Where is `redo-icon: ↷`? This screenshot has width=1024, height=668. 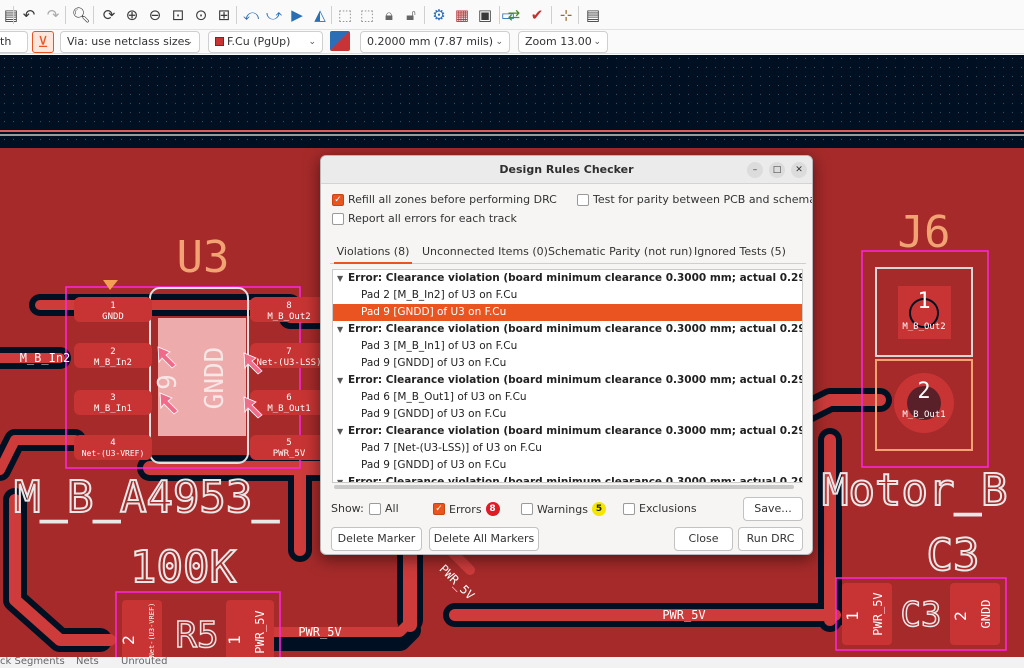 redo-icon: ↷ is located at coordinates (53, 15).